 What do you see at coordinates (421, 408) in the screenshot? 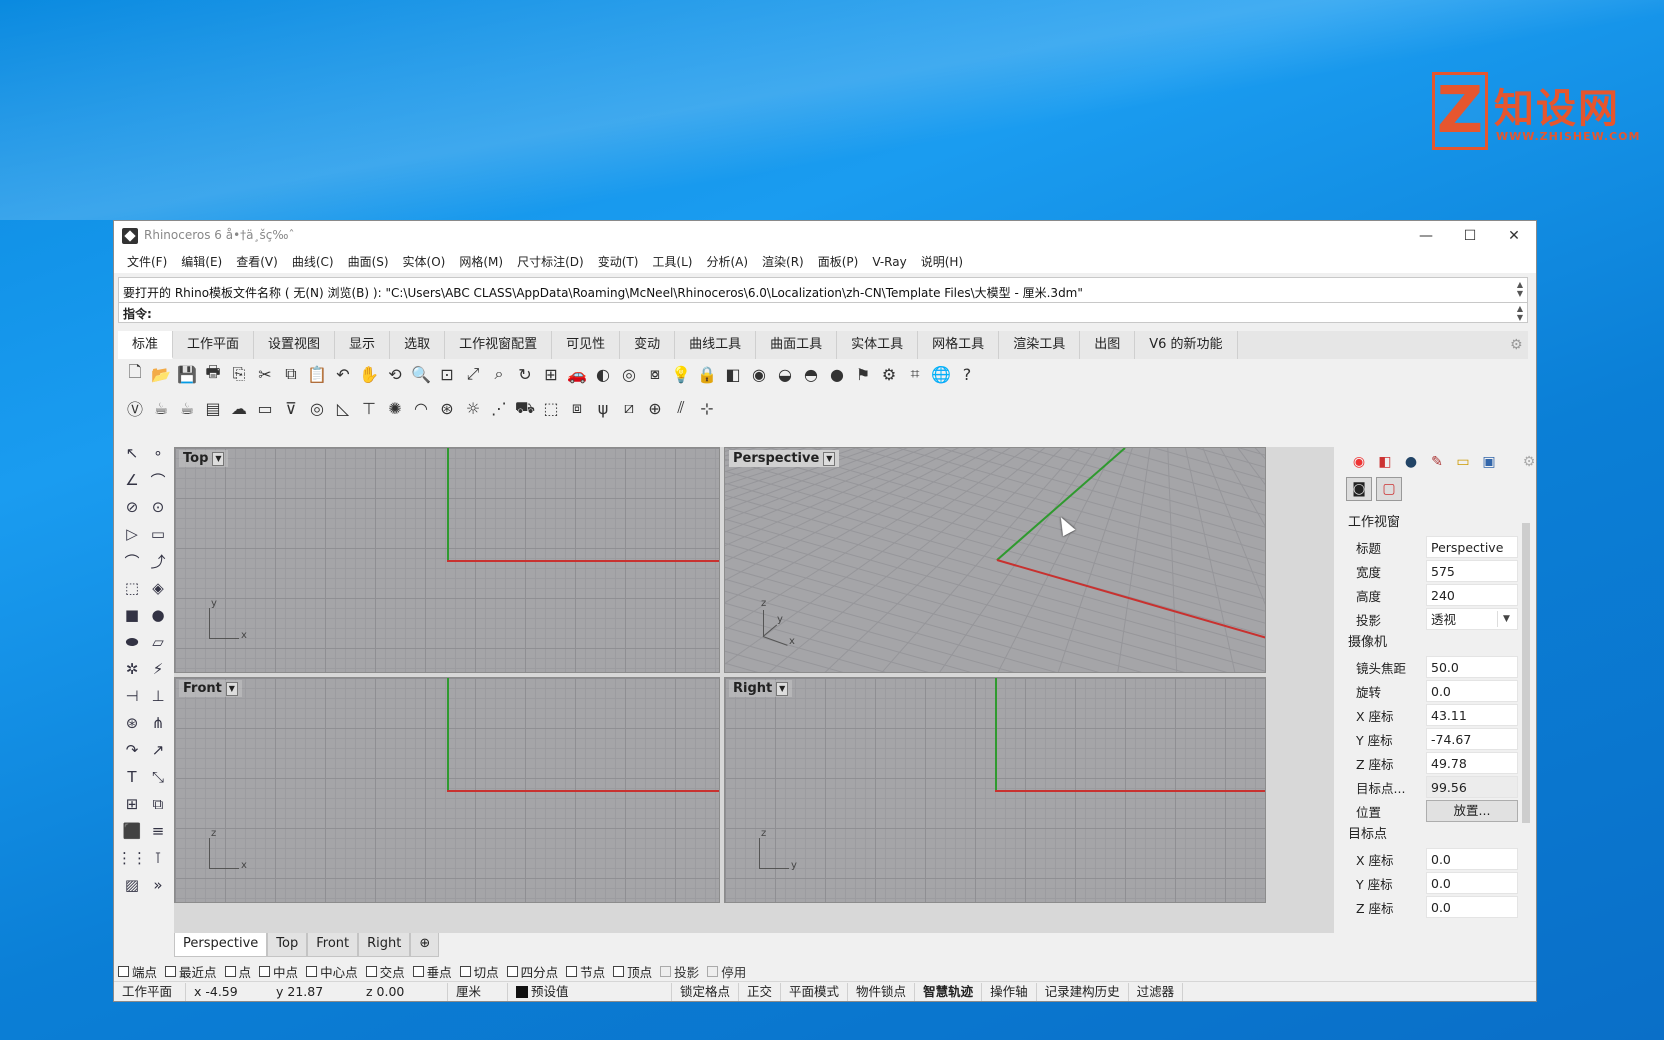
I see `light-dome-icon: ◠` at bounding box center [421, 408].